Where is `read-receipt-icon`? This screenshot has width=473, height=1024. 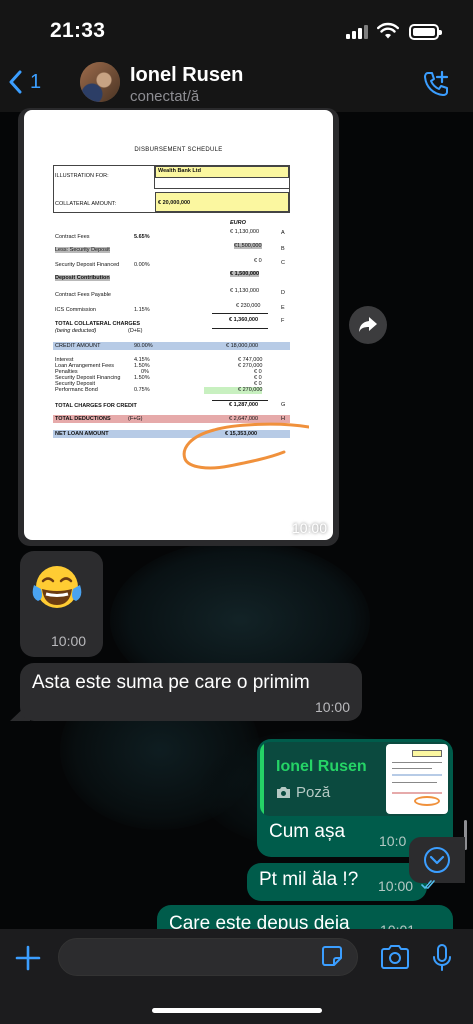
read-receipt-icon is located at coordinates (428, 885).